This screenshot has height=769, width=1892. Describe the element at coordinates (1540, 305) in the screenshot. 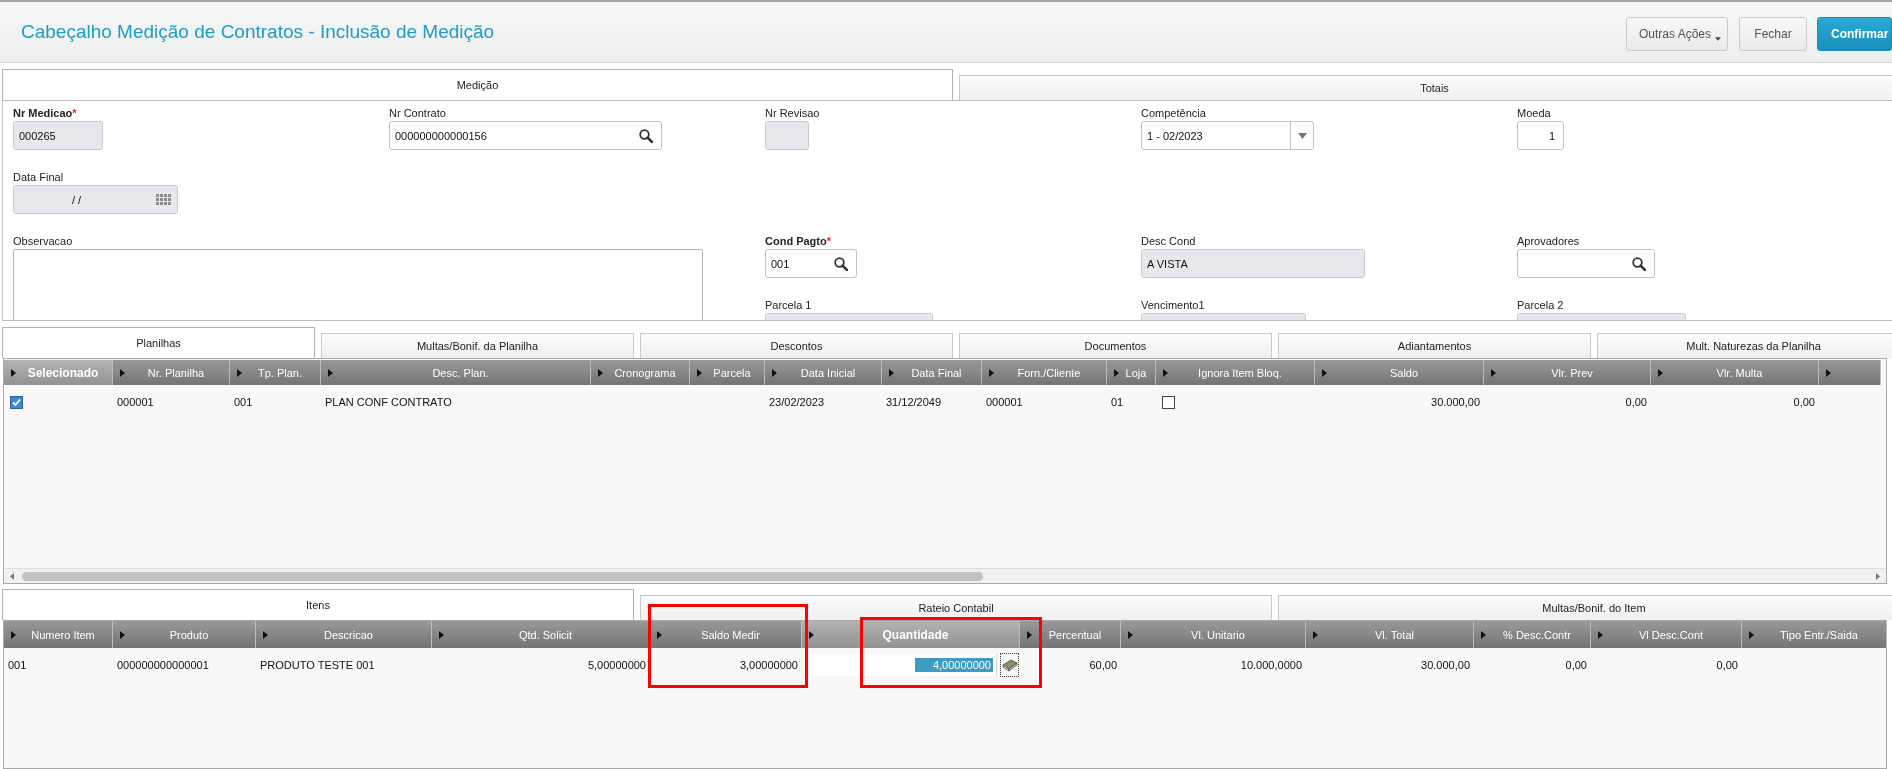

I see `field-label: Parcela 2` at that location.